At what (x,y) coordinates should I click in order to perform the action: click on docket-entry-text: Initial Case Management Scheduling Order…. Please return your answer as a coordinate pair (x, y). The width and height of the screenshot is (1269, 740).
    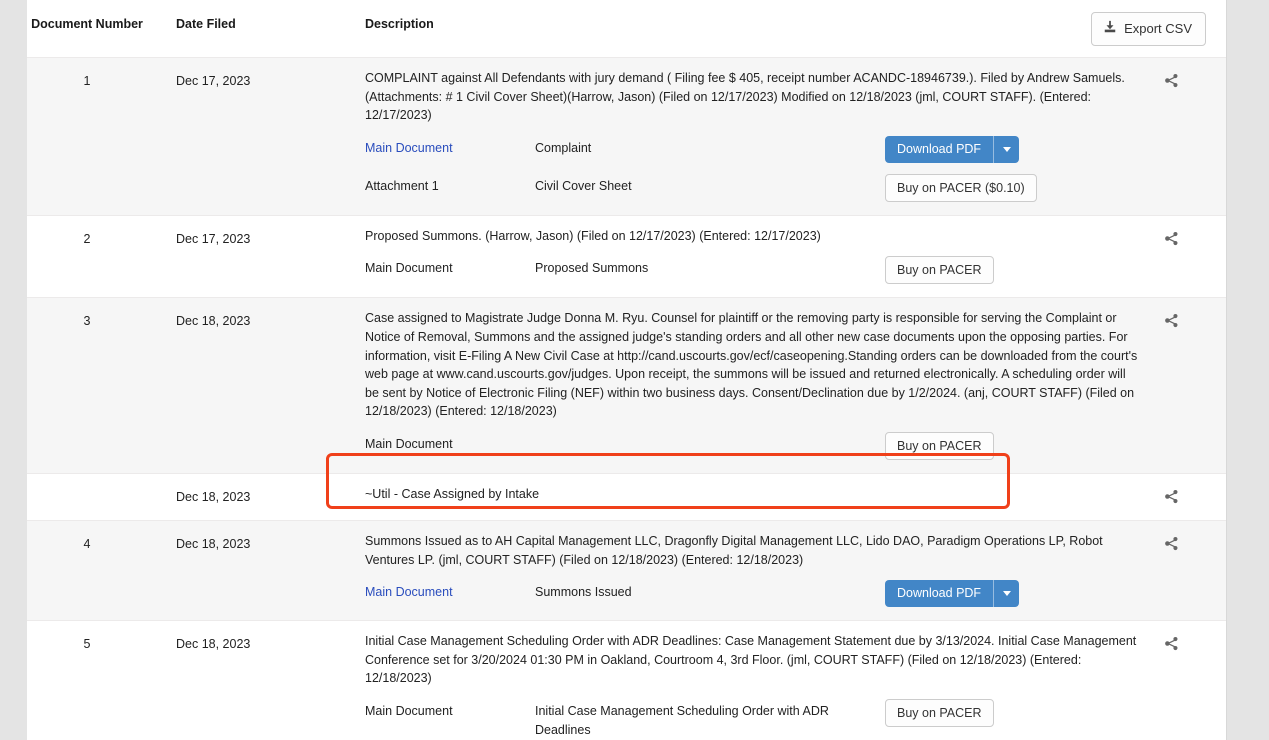
    Looking at the image, I should click on (751, 660).